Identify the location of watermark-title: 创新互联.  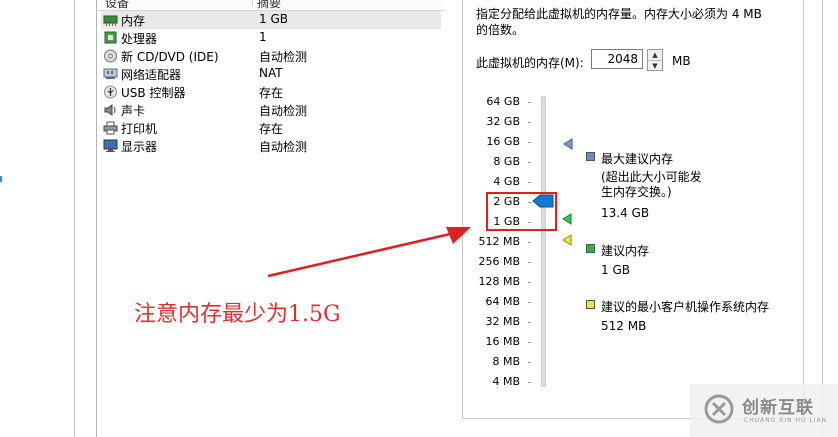
(778, 408).